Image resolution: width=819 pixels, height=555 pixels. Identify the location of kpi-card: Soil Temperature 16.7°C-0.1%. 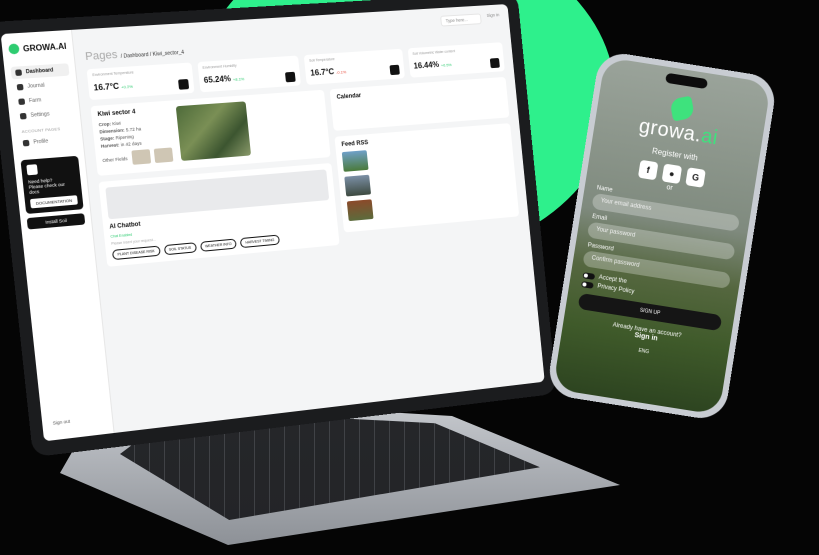
(354, 66).